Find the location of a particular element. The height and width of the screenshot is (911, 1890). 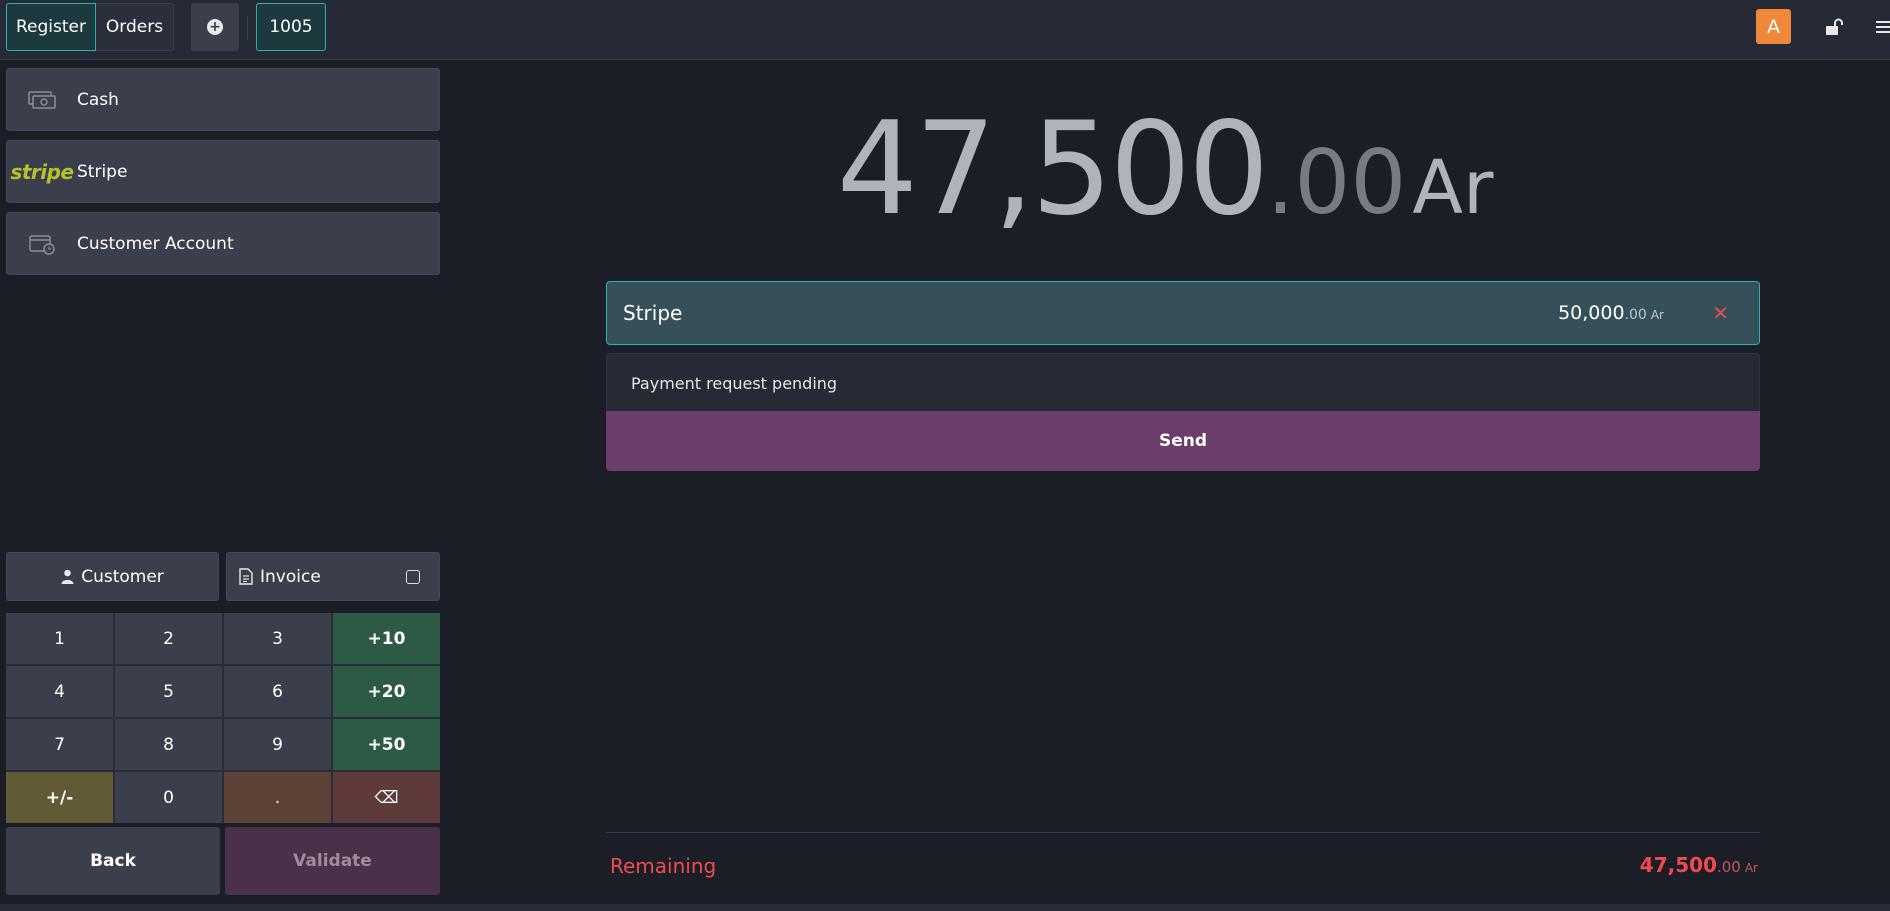

total-currency: Ar is located at coordinates (1453, 188).